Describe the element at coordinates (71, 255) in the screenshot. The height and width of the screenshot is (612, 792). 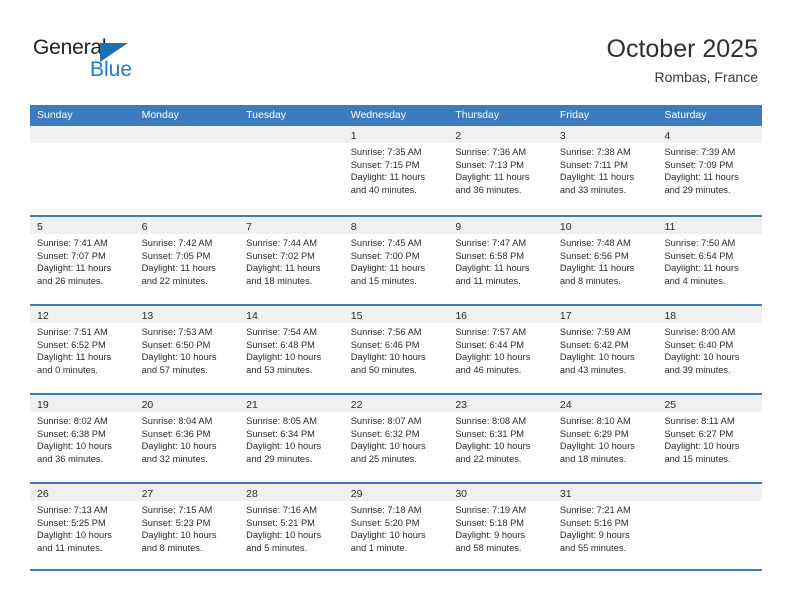
I see `sunset-text: Sunset: 7:07 PM` at that location.